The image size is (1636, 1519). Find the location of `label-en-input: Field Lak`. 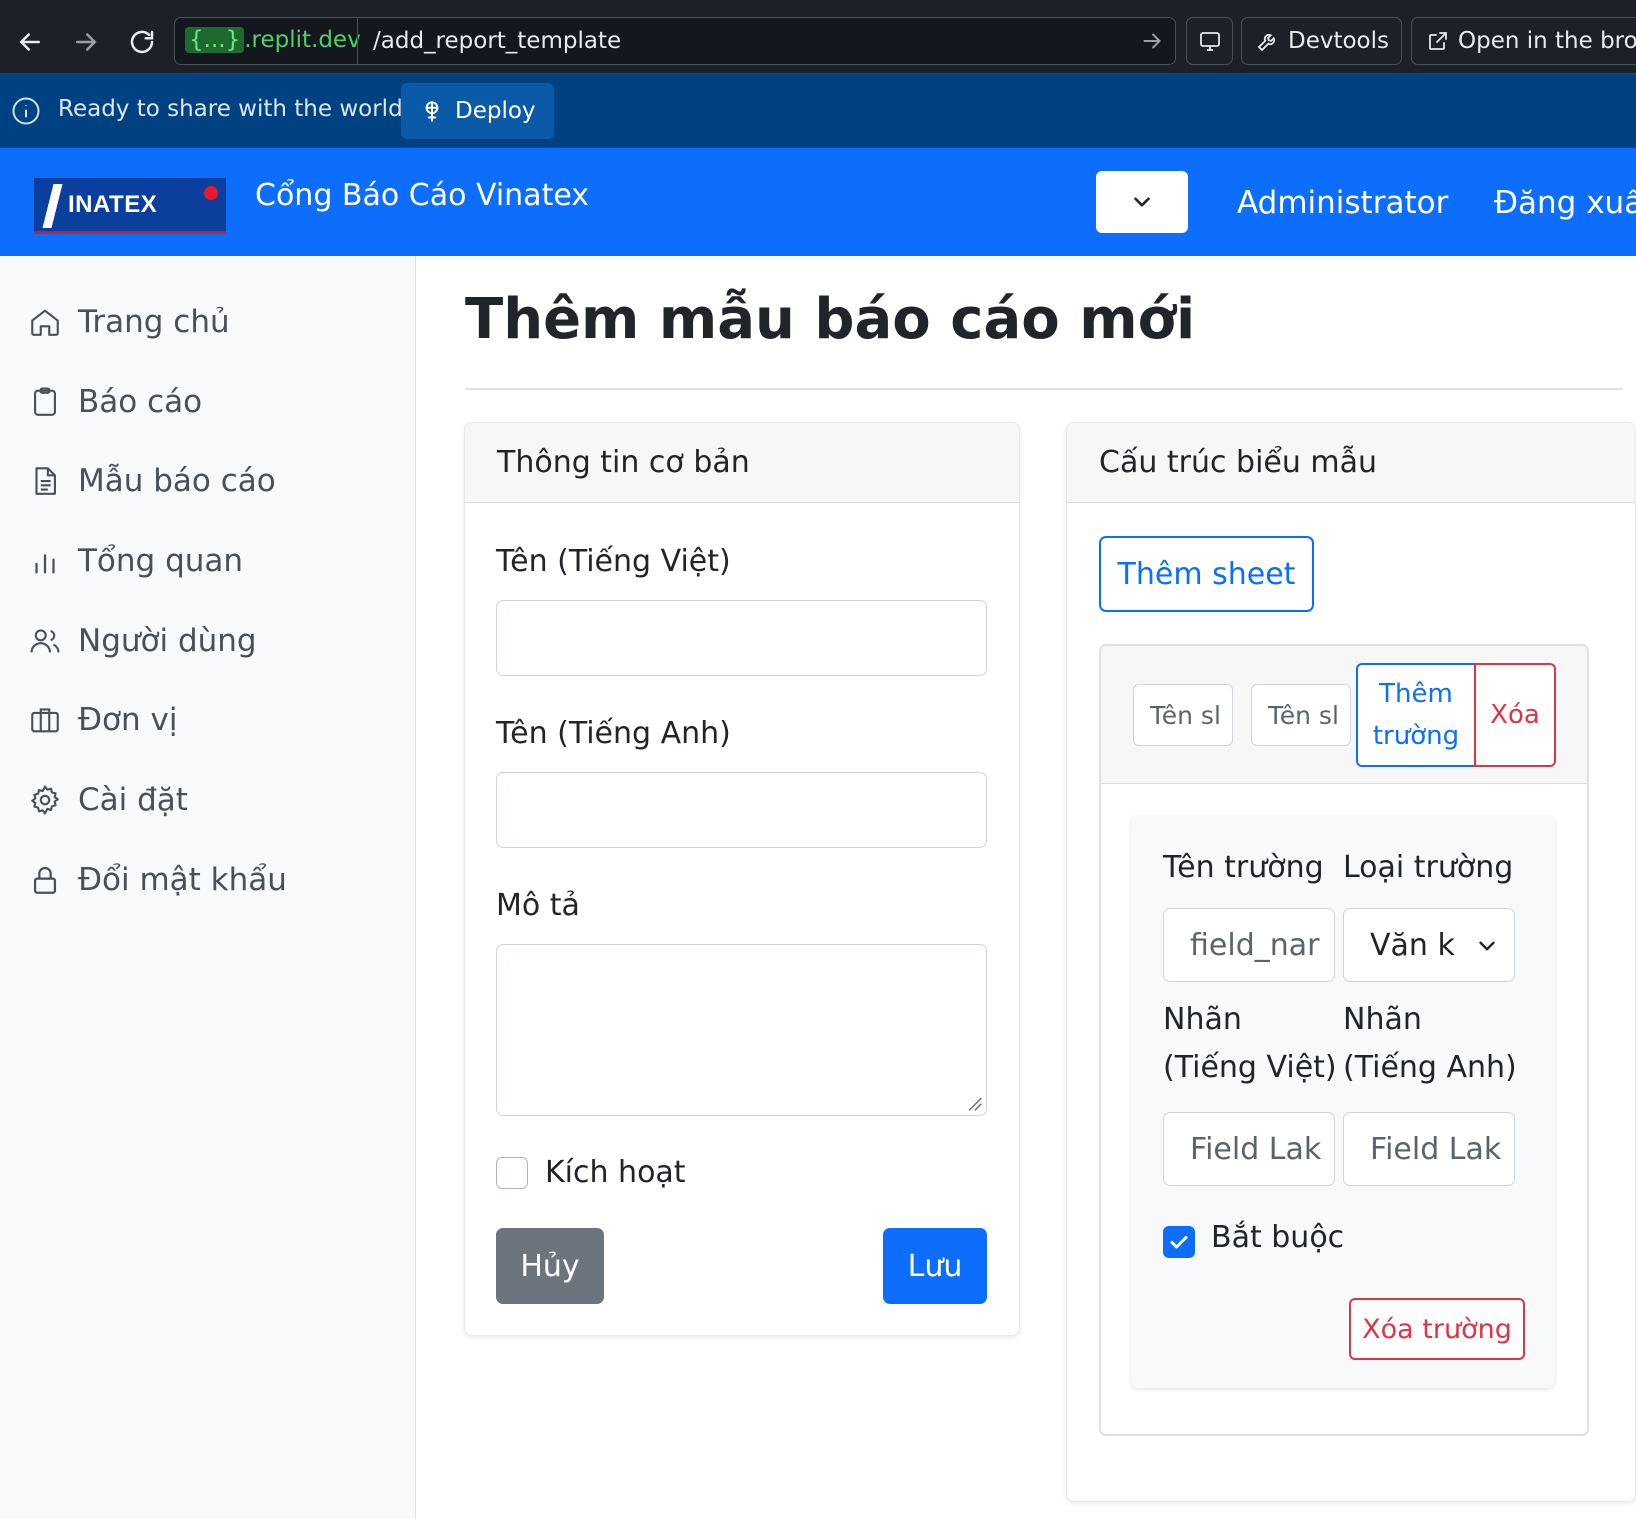

label-en-input: Field Lak is located at coordinates (1429, 1149).